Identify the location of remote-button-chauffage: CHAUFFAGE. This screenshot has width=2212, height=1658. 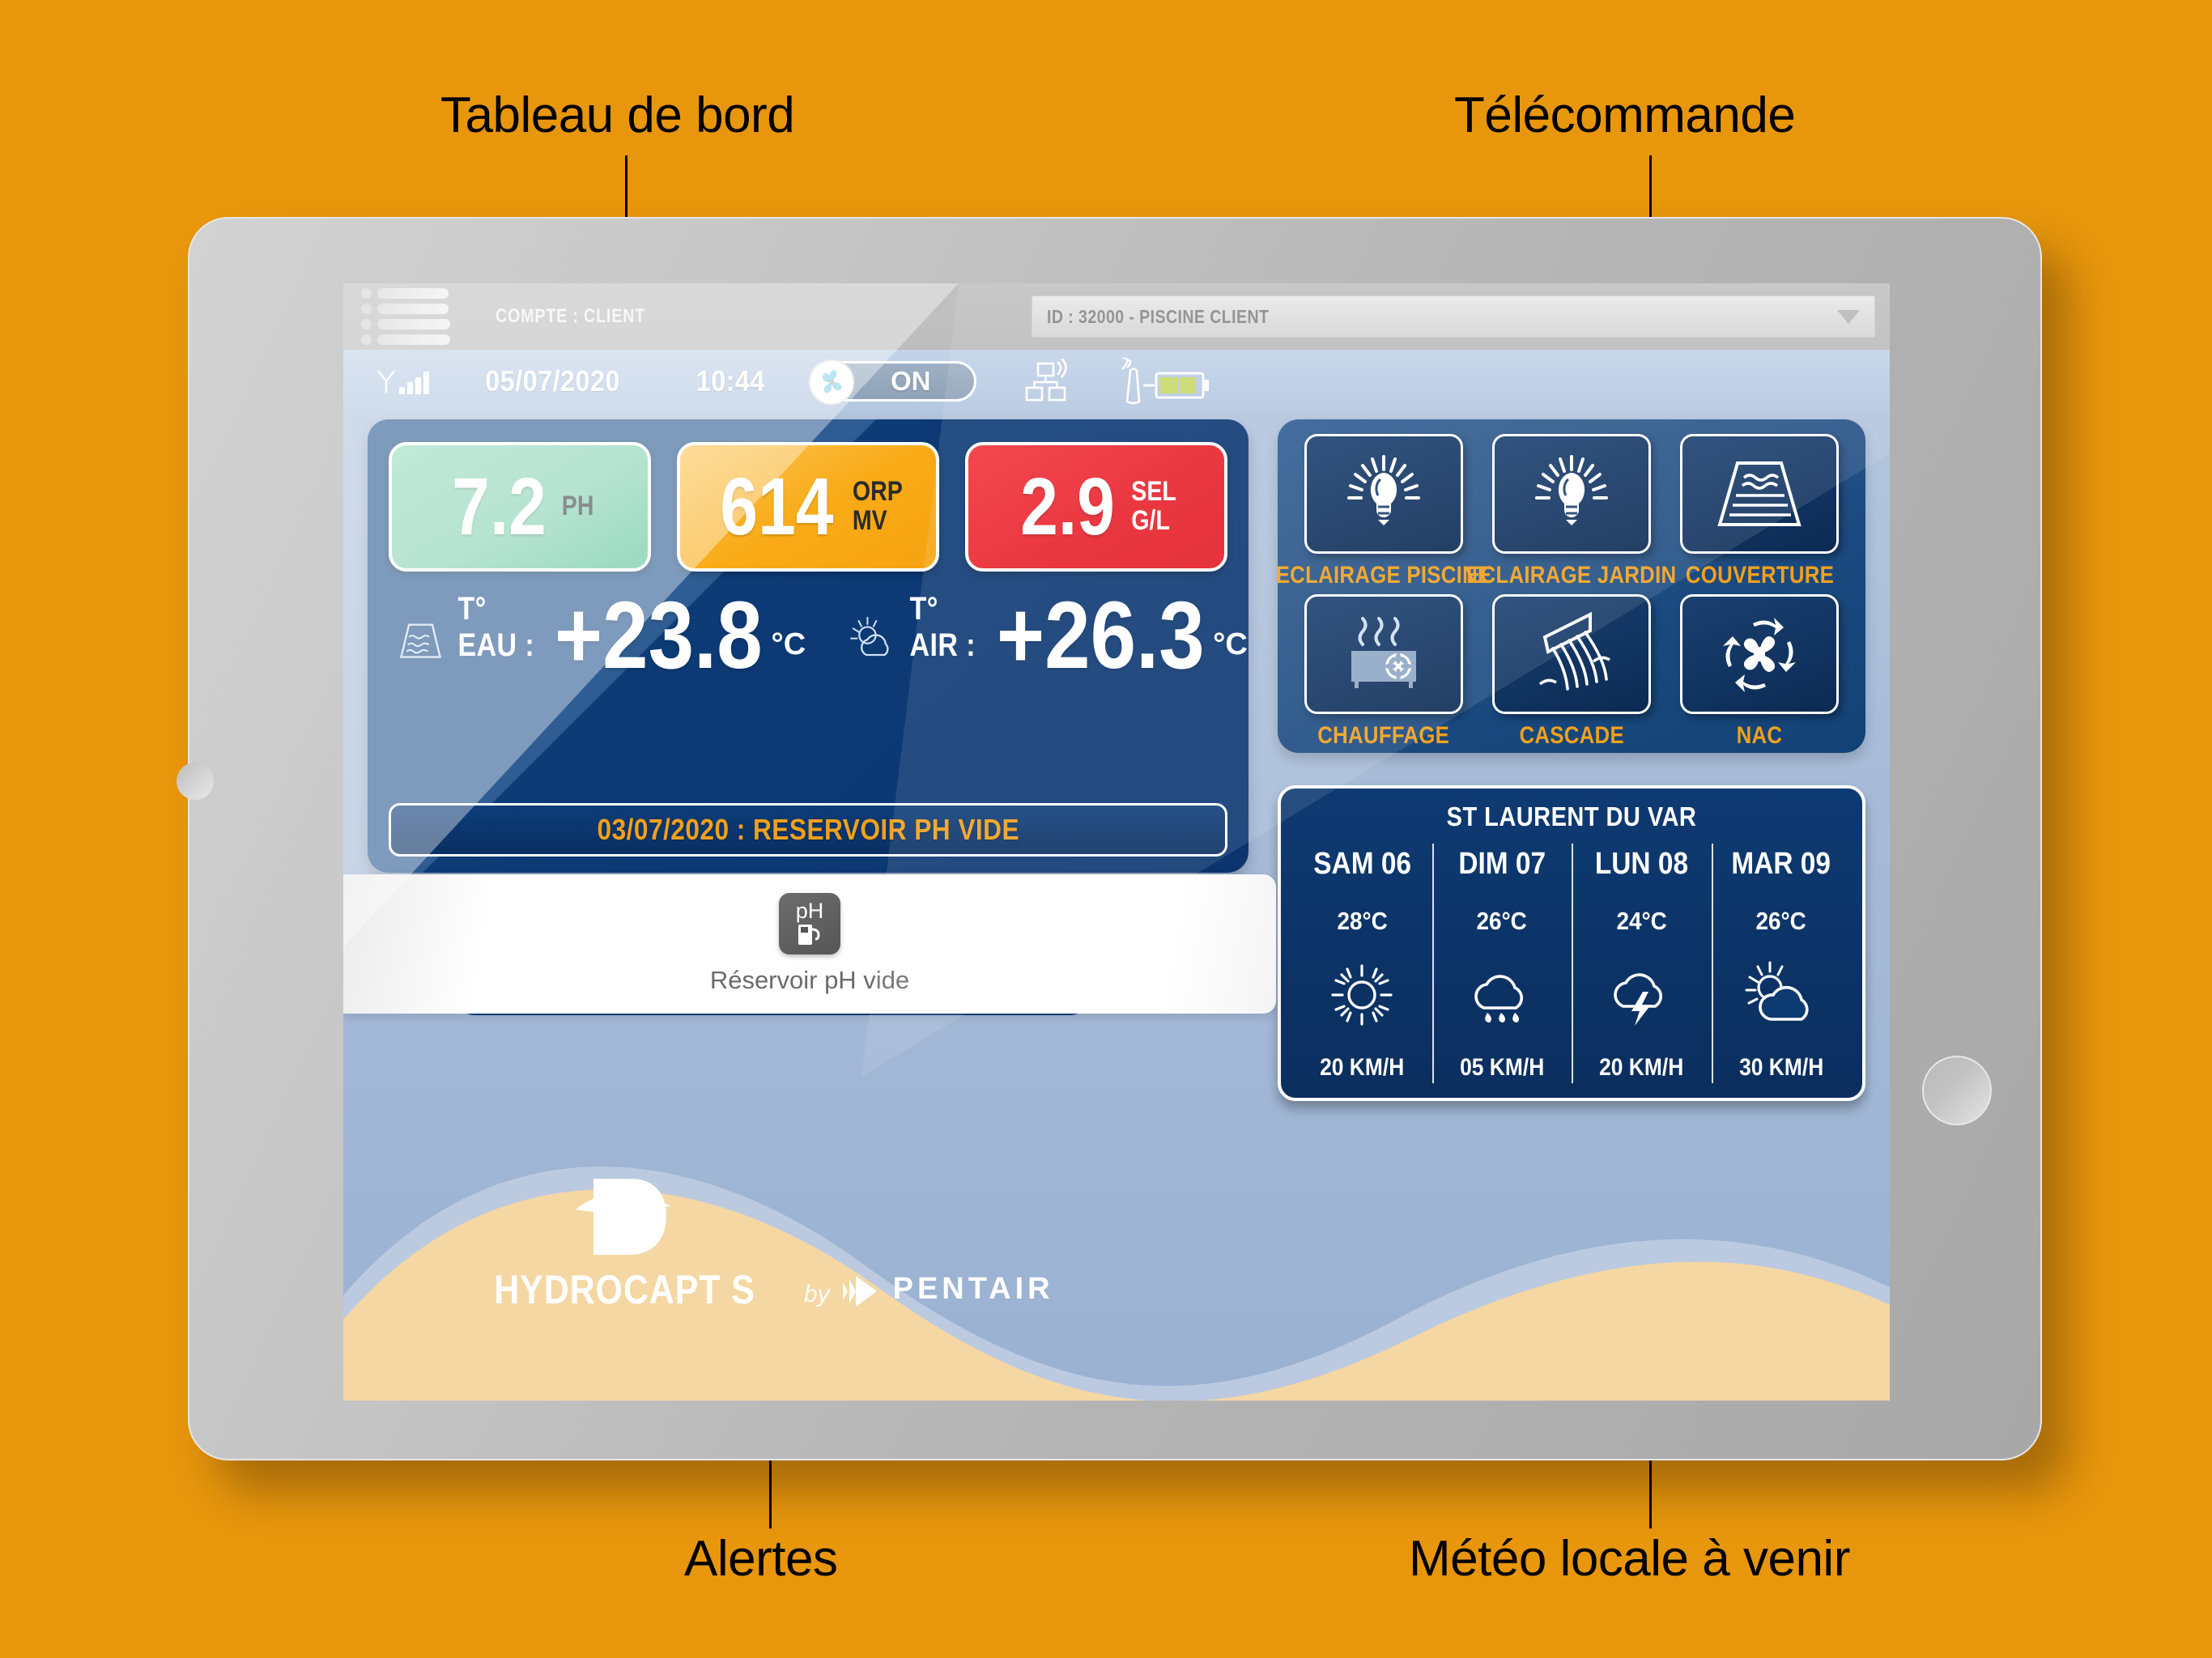
(1384, 672).